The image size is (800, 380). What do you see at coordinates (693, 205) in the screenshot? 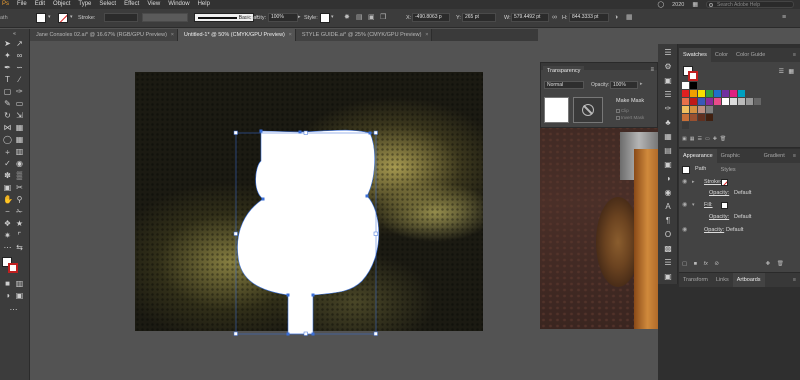
I see `chevron-down-icon: ▾` at bounding box center [693, 205].